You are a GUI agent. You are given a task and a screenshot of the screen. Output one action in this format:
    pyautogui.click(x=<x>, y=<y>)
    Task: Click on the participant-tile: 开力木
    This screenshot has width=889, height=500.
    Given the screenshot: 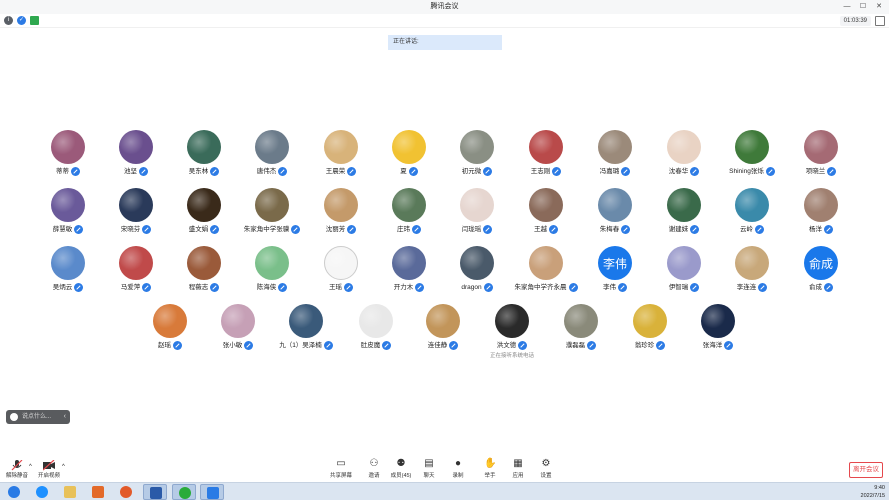 What is the action you would take?
    pyautogui.click(x=409, y=275)
    